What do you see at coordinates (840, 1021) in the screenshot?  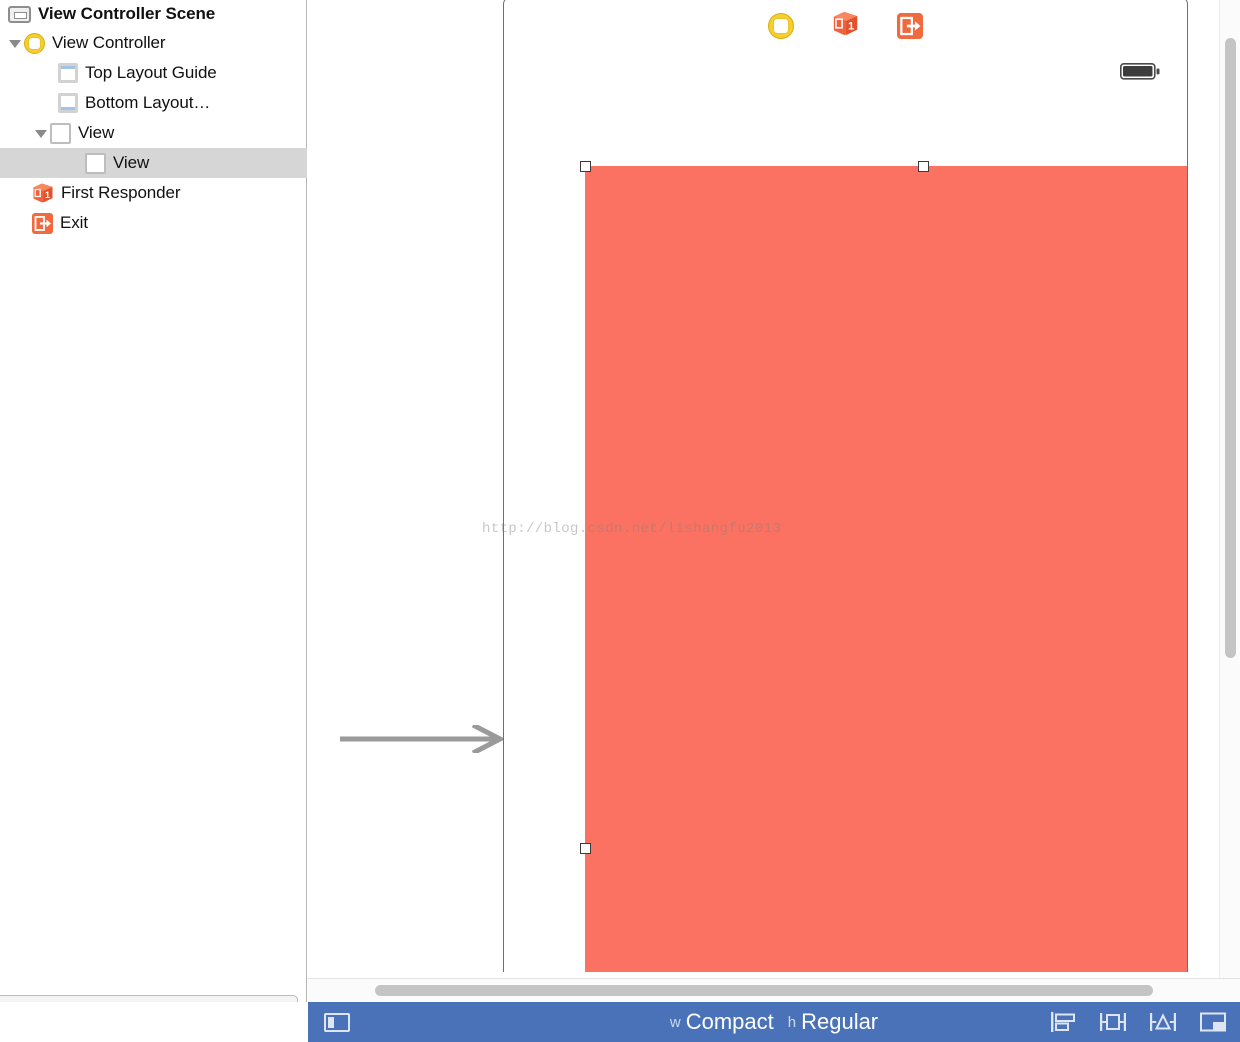 I see `size-class-height-value: Regular` at bounding box center [840, 1021].